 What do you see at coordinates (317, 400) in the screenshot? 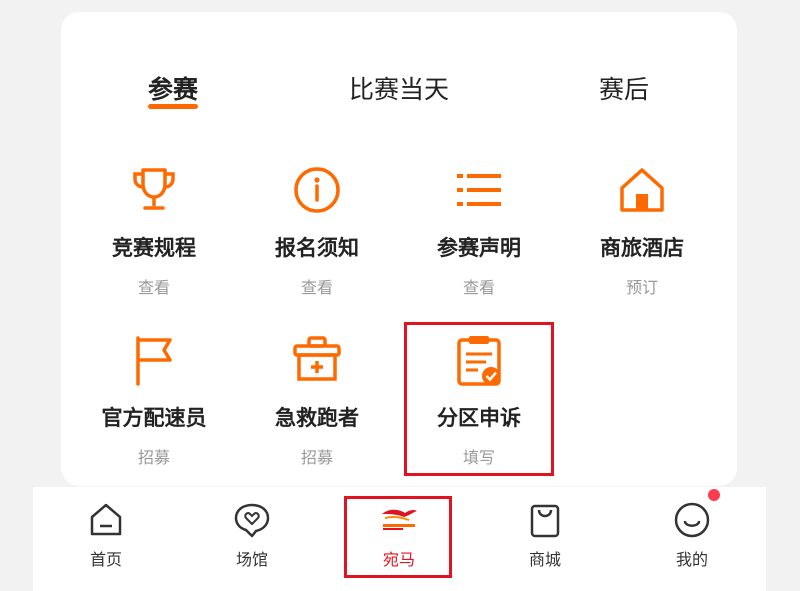
I see `grid-item-first-aid-runner: 急救跑者 招募` at bounding box center [317, 400].